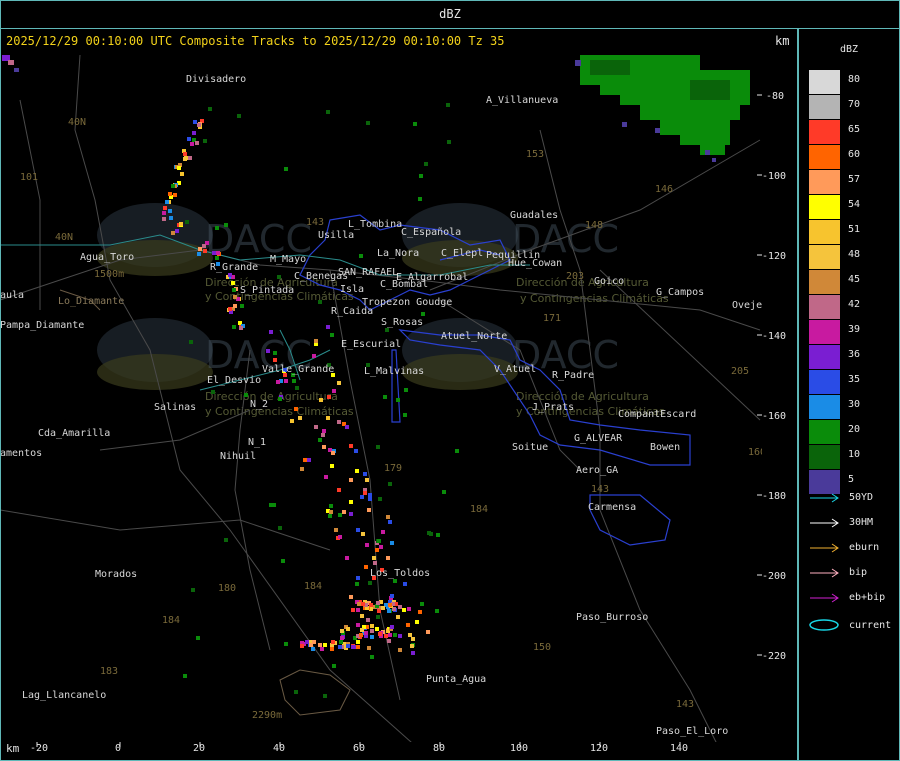 The height and width of the screenshot is (761, 900). Describe the element at coordinates (74, 433) in the screenshot. I see `place-label: Cda_Amarilla` at that location.